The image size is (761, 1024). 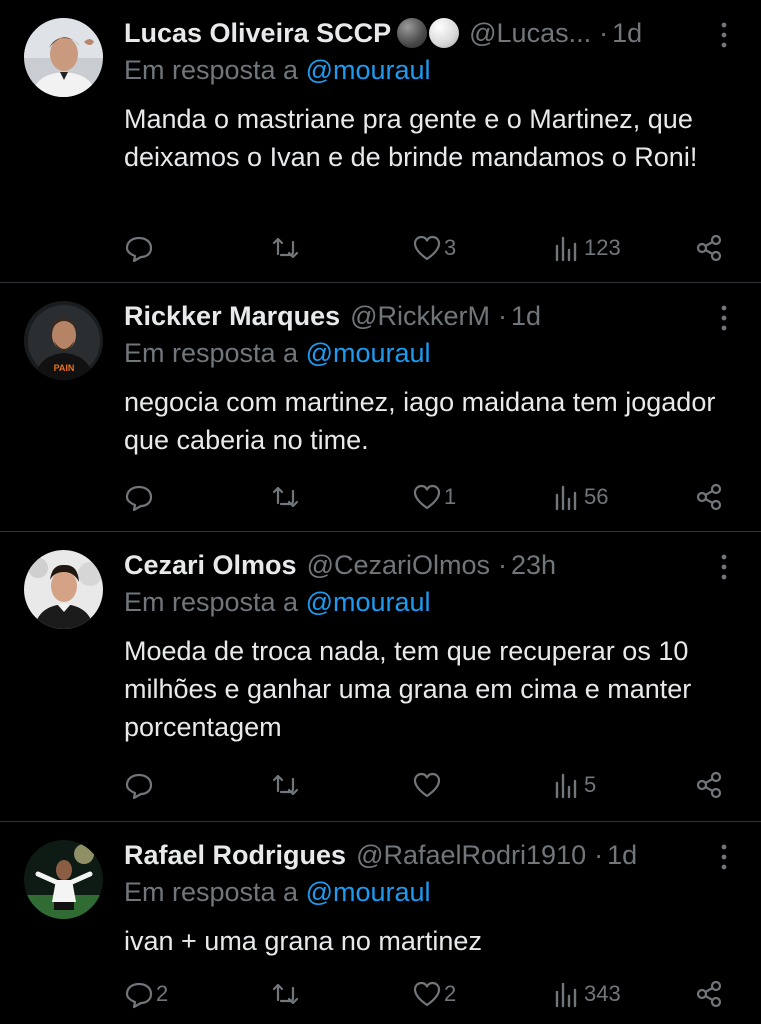 What do you see at coordinates (450, 496) in the screenshot?
I see `like-count: 1` at bounding box center [450, 496].